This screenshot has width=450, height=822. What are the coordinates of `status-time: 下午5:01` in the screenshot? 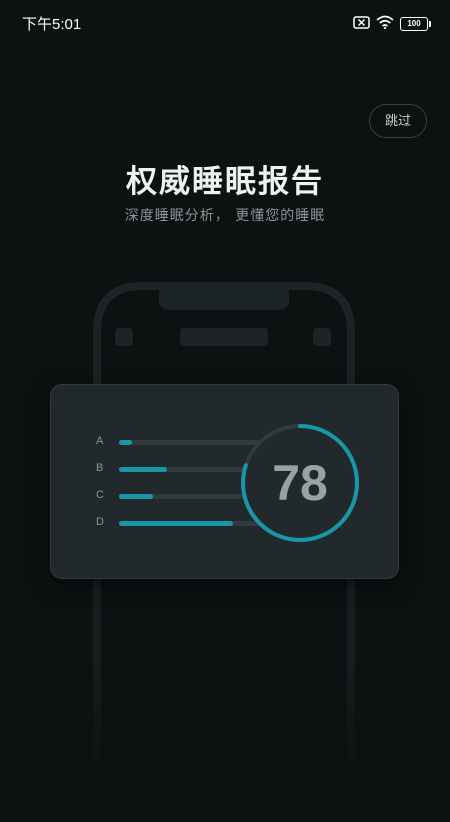 It's located at (52, 24).